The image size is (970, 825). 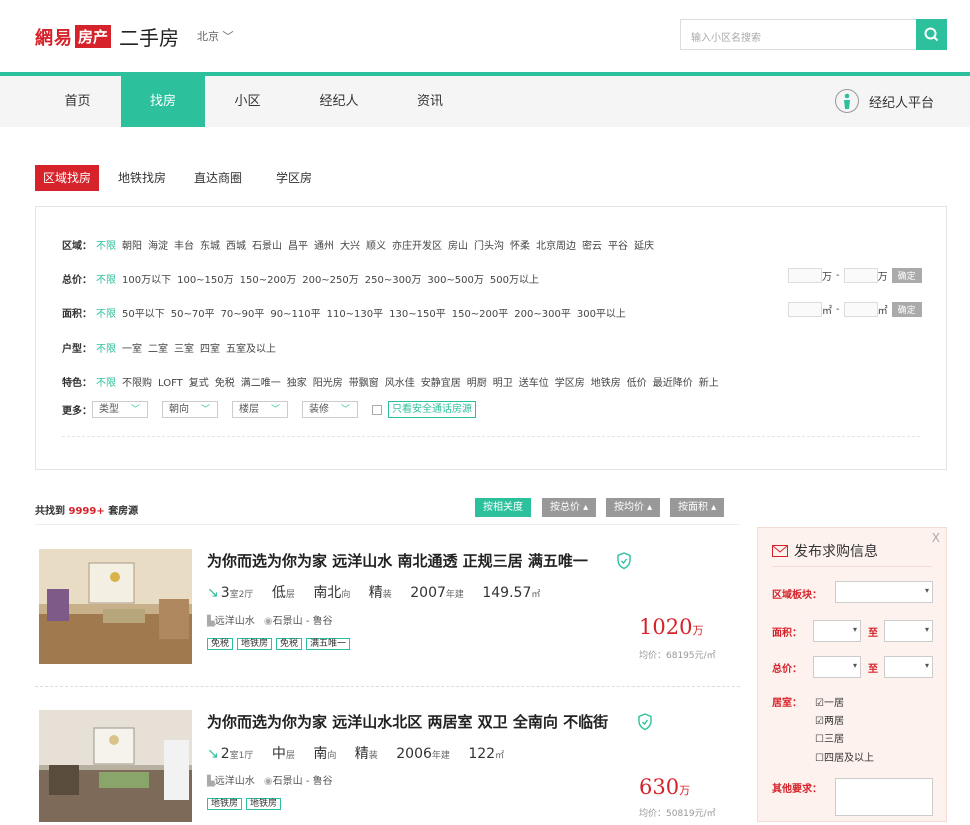 I want to click on sort-relevance-button: 按相关度, so click(x=503, y=507).